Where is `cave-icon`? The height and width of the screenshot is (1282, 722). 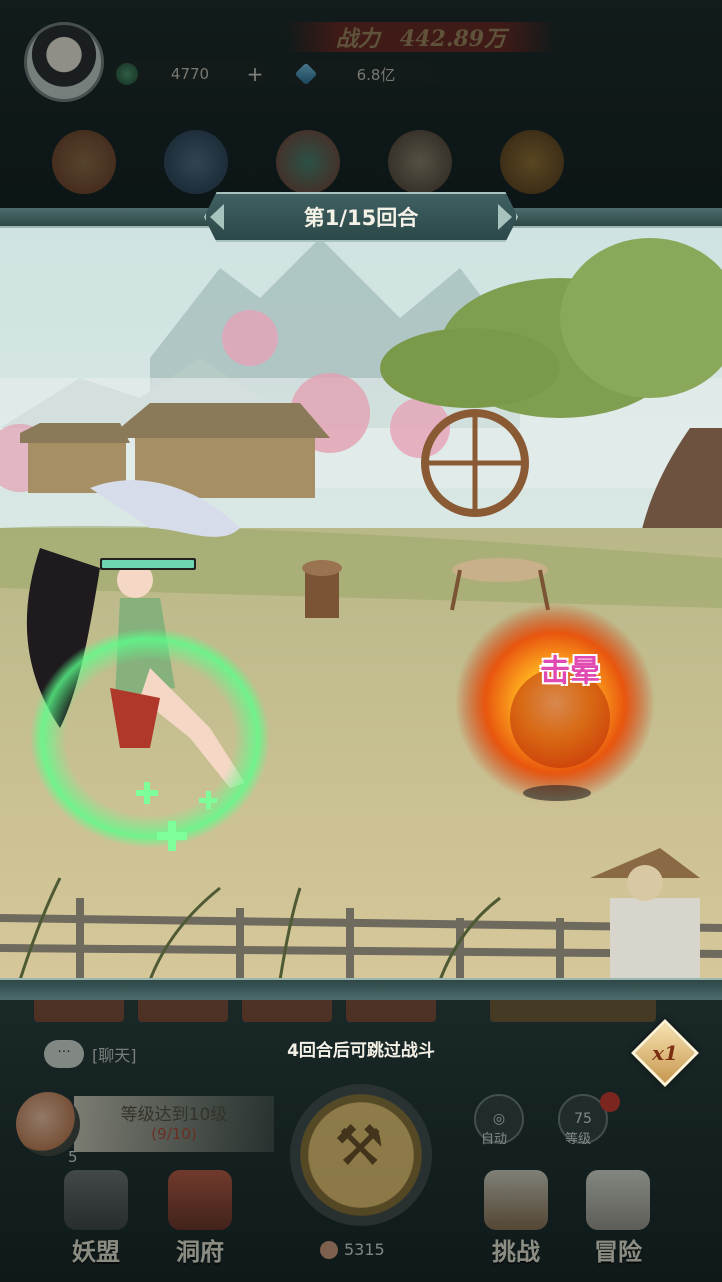
cave-icon is located at coordinates (200, 1200).